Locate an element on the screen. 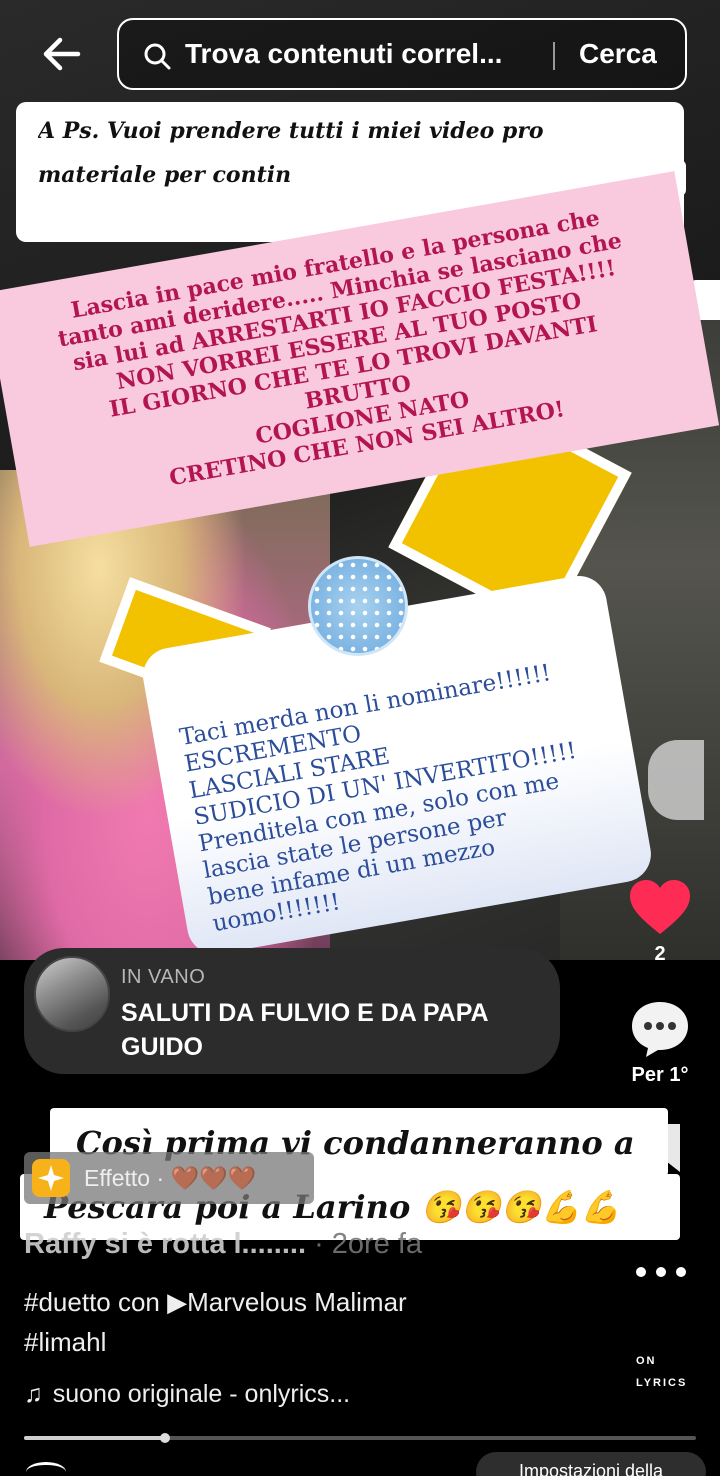 This screenshot has width=720, height=1476. pushpin-icon is located at coordinates (358, 606).